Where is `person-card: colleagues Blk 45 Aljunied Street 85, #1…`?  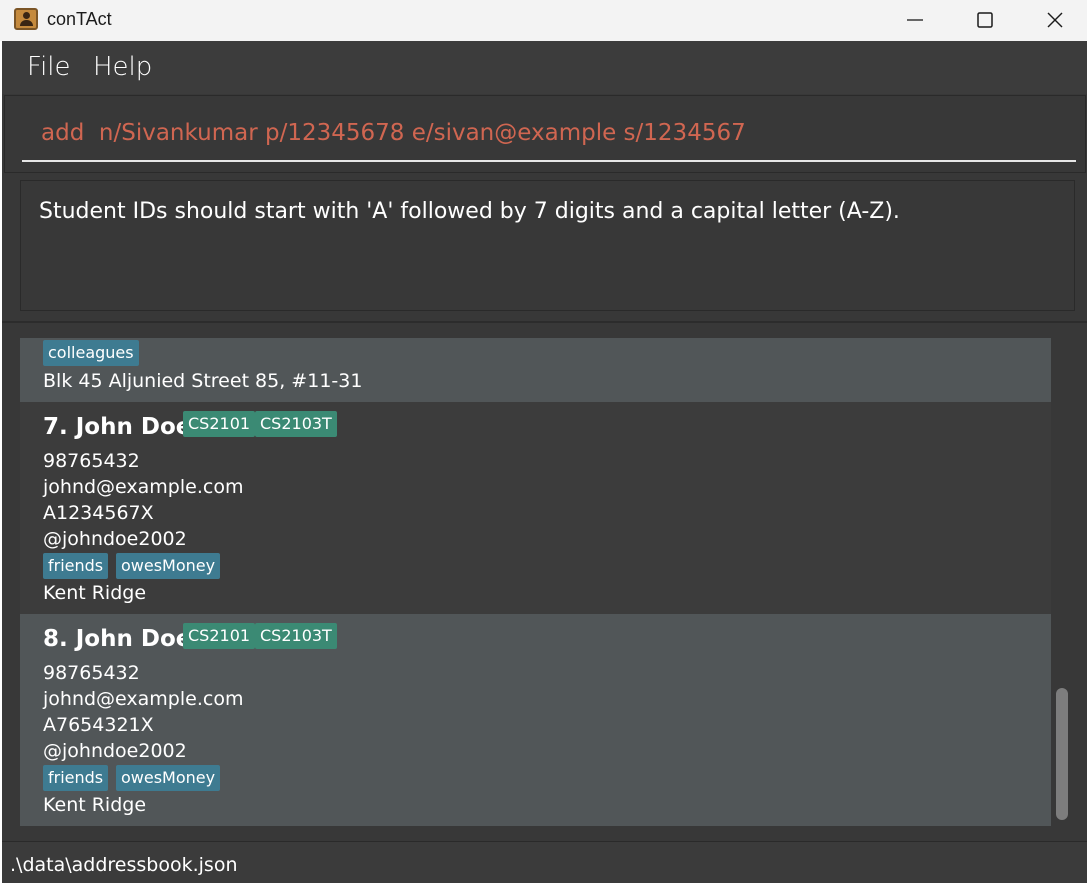
person-card: colleagues Blk 45 Aljunied Street 85, #1… is located at coordinates (535, 370).